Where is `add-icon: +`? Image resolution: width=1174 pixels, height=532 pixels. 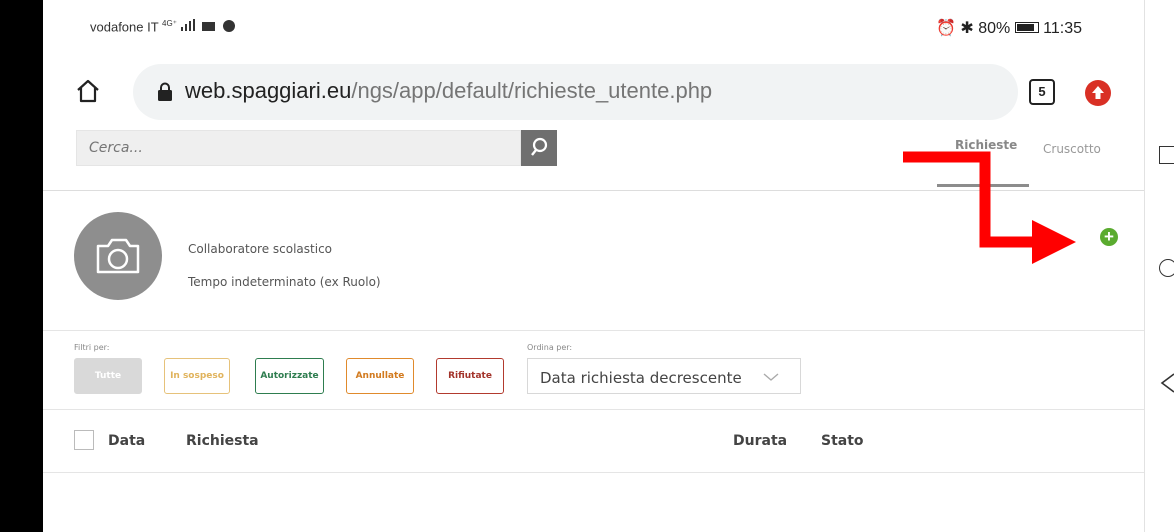 add-icon: + is located at coordinates (1109, 236).